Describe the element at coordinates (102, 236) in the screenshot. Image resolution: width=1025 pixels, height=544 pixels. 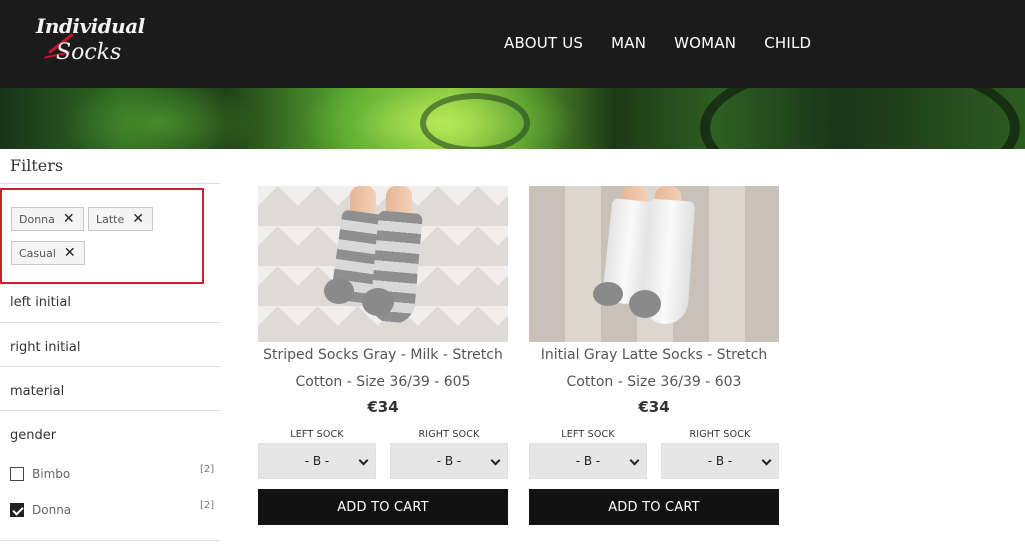
I see `active-filters-box: Donna ✕ Latte ✕ Casual ✕` at that location.